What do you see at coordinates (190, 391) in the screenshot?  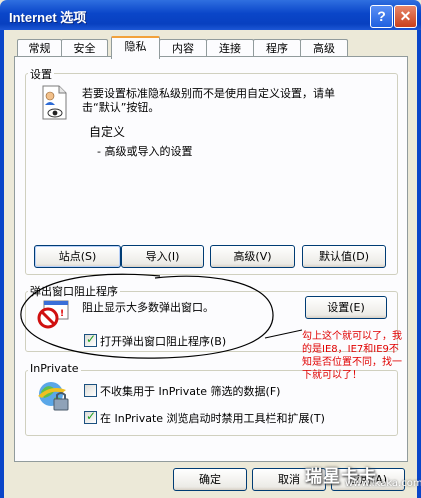 I see `no-collect-label: 不收集用于 InPrivate 筛选的数据(F)` at bounding box center [190, 391].